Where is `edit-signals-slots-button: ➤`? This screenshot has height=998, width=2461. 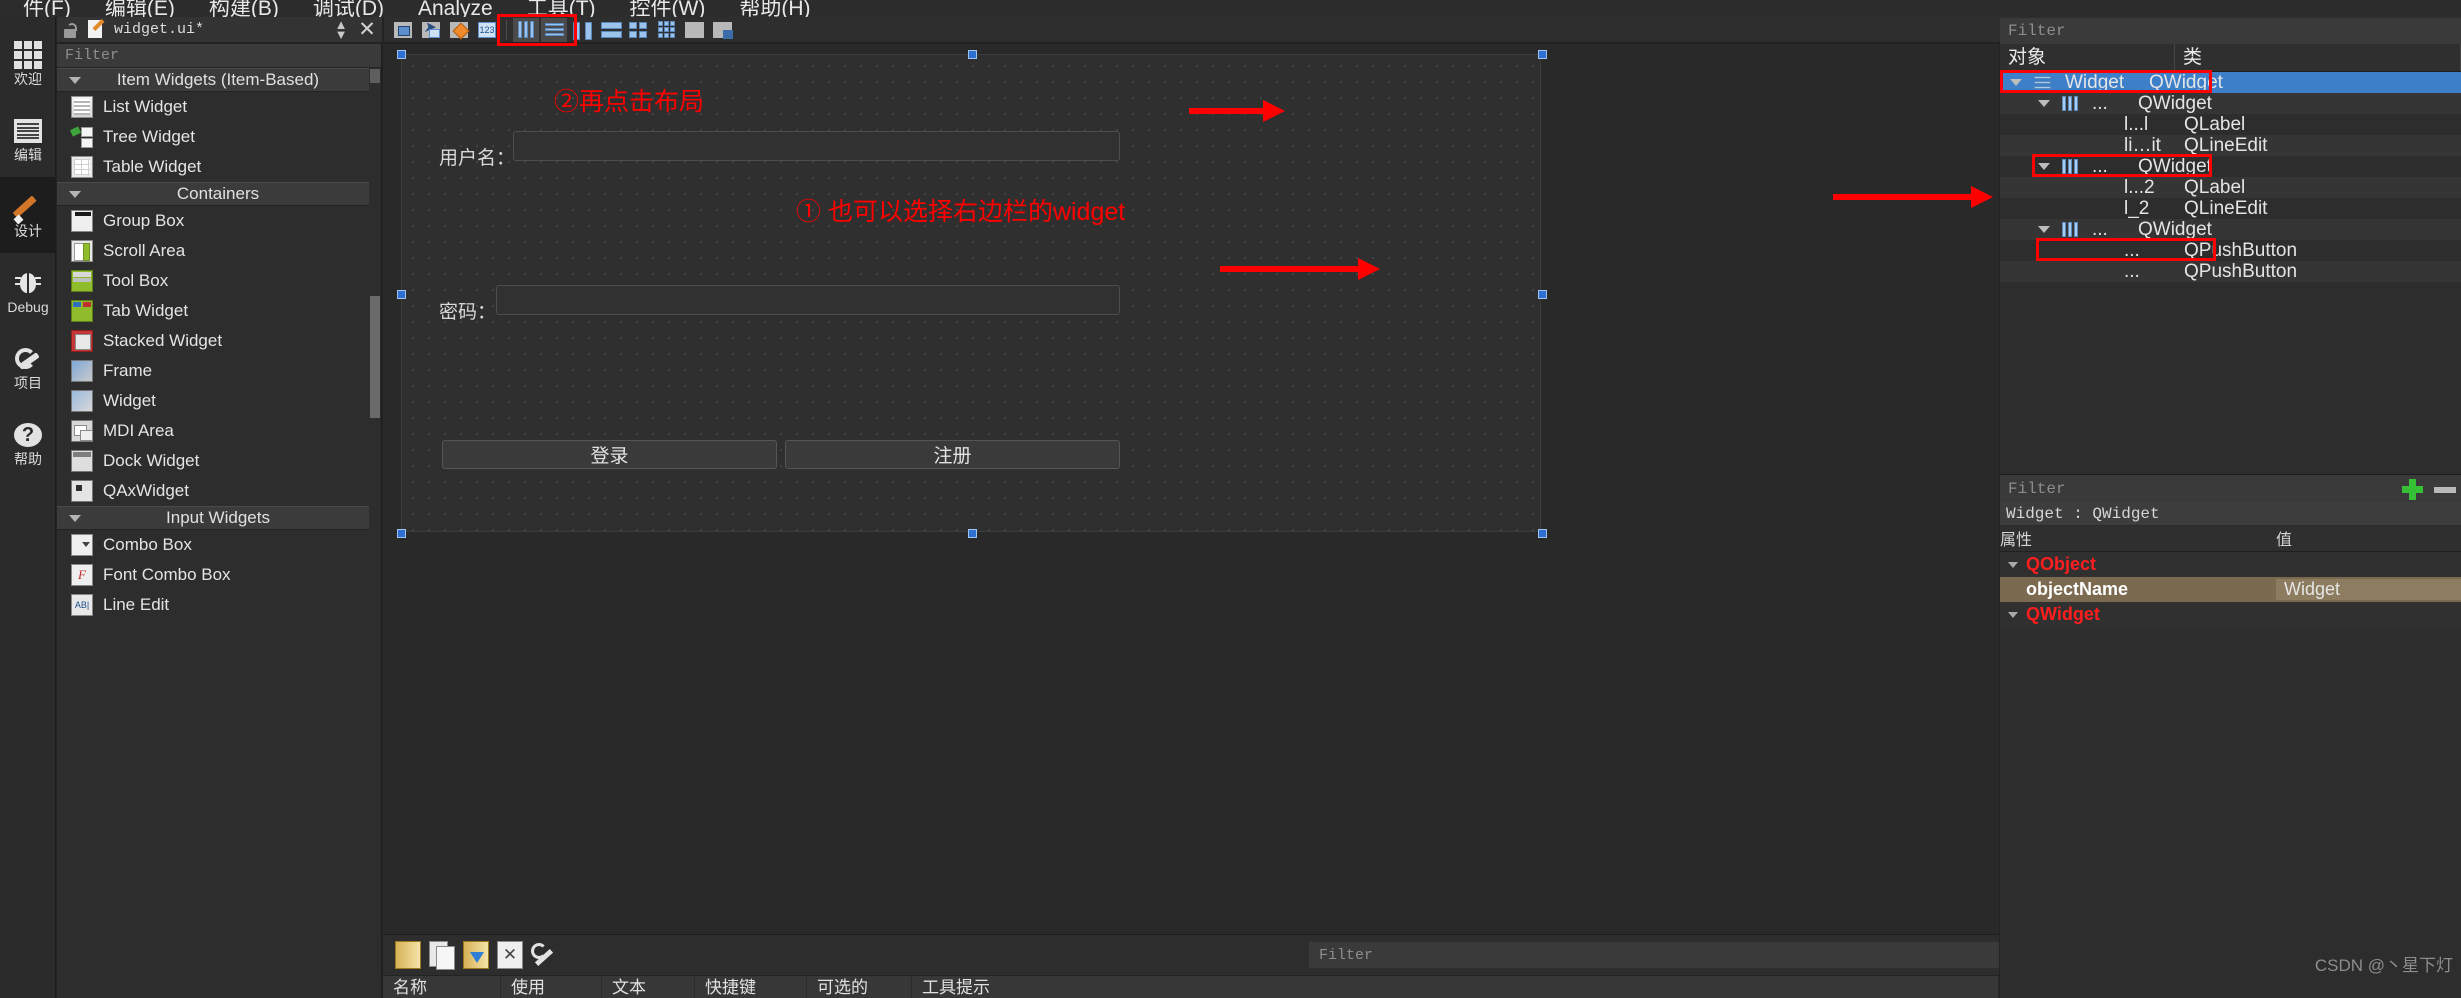 edit-signals-slots-button: ➤ is located at coordinates (431, 30).